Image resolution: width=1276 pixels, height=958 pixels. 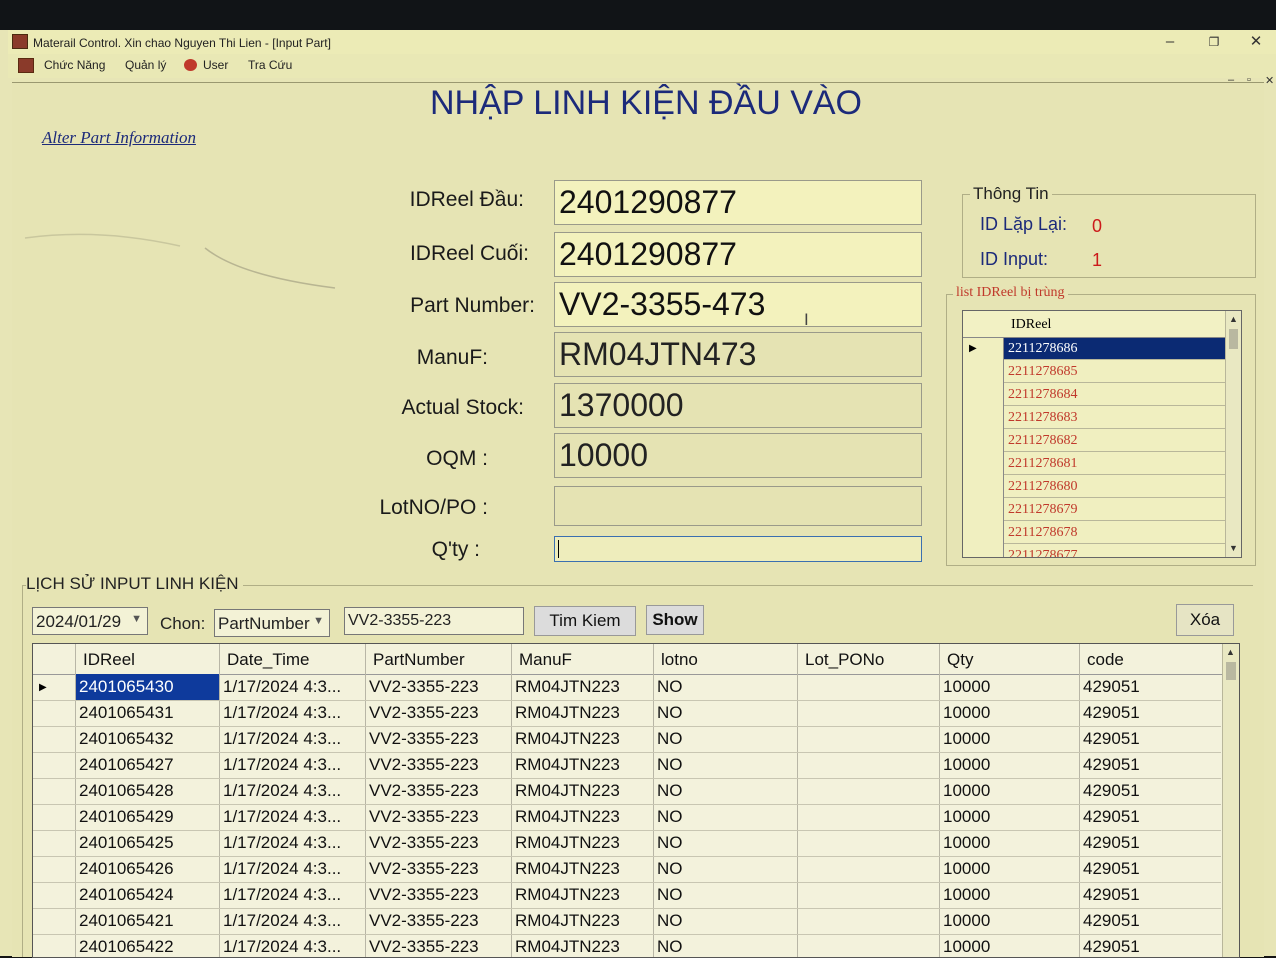 What do you see at coordinates (1233, 434) in the screenshot?
I see `dup-grid-scrollbar: ▲ ▼` at bounding box center [1233, 434].